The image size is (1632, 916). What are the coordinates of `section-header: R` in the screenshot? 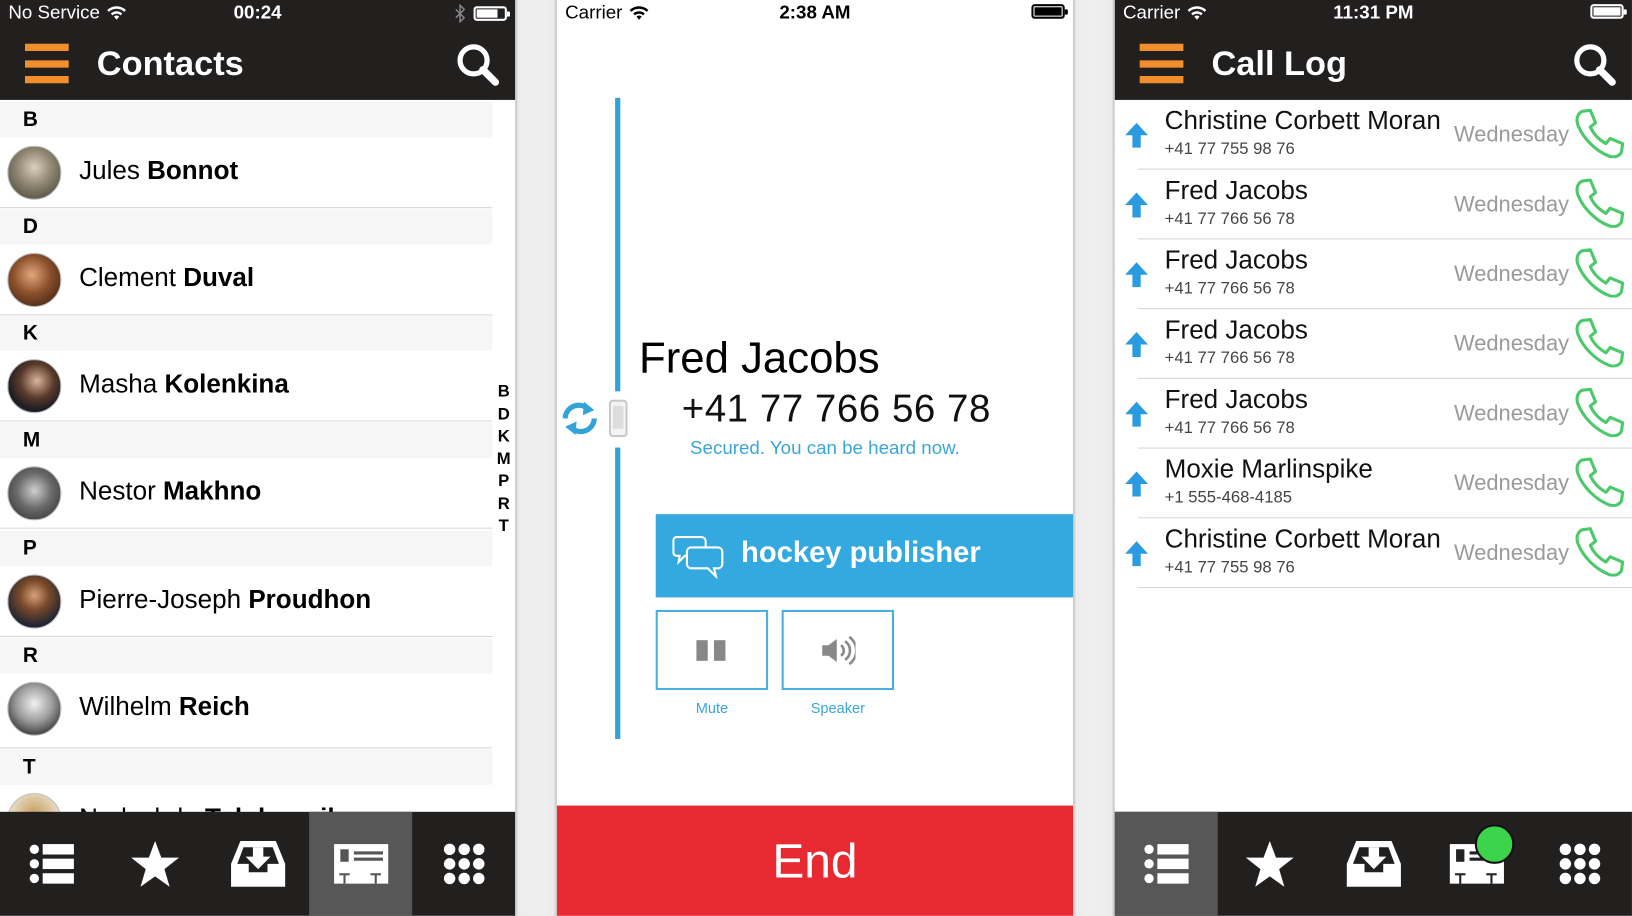 It's located at (246, 656).